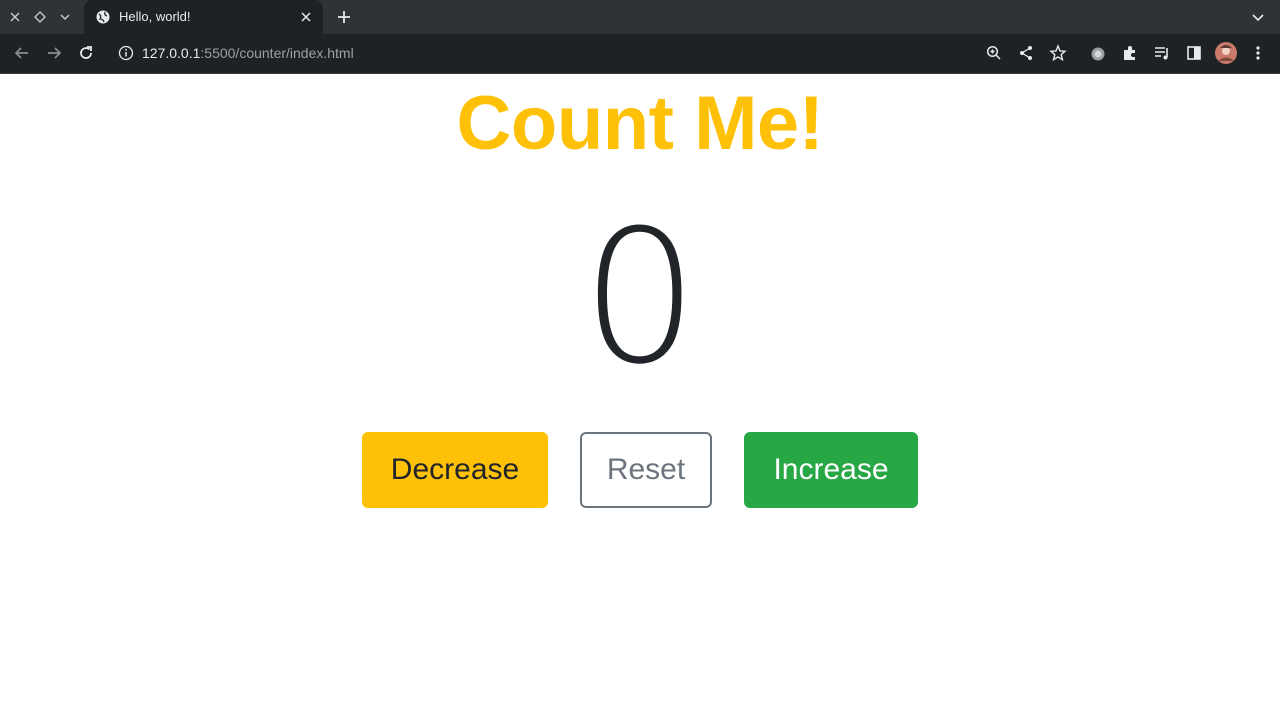 Image resolution: width=1280 pixels, height=720 pixels. What do you see at coordinates (646, 470) in the screenshot?
I see `reset-button: Reset` at bounding box center [646, 470].